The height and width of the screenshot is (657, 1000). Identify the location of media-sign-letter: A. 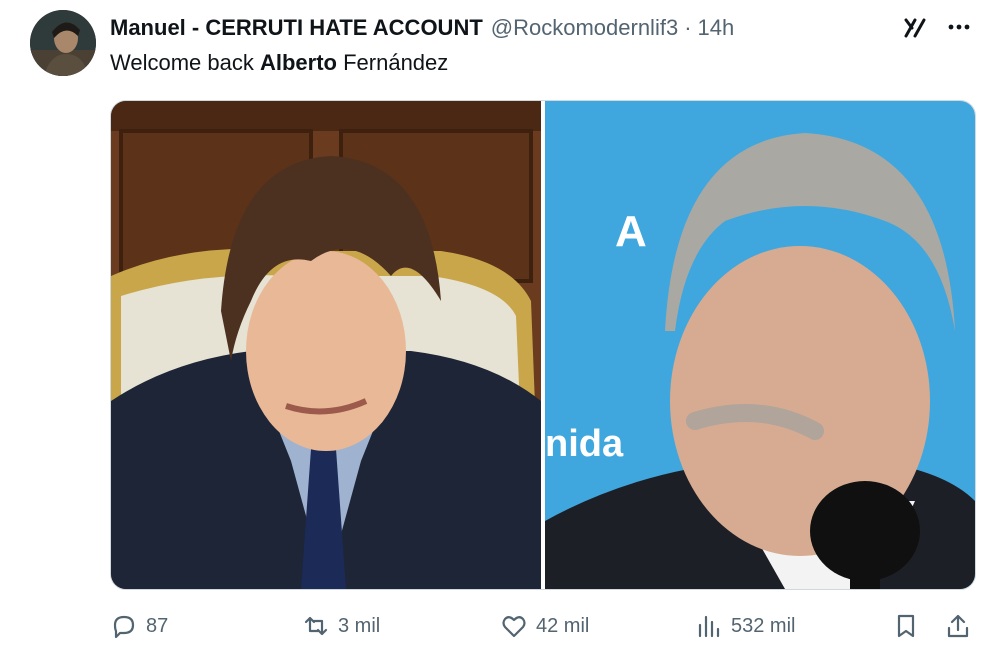
(631, 231).